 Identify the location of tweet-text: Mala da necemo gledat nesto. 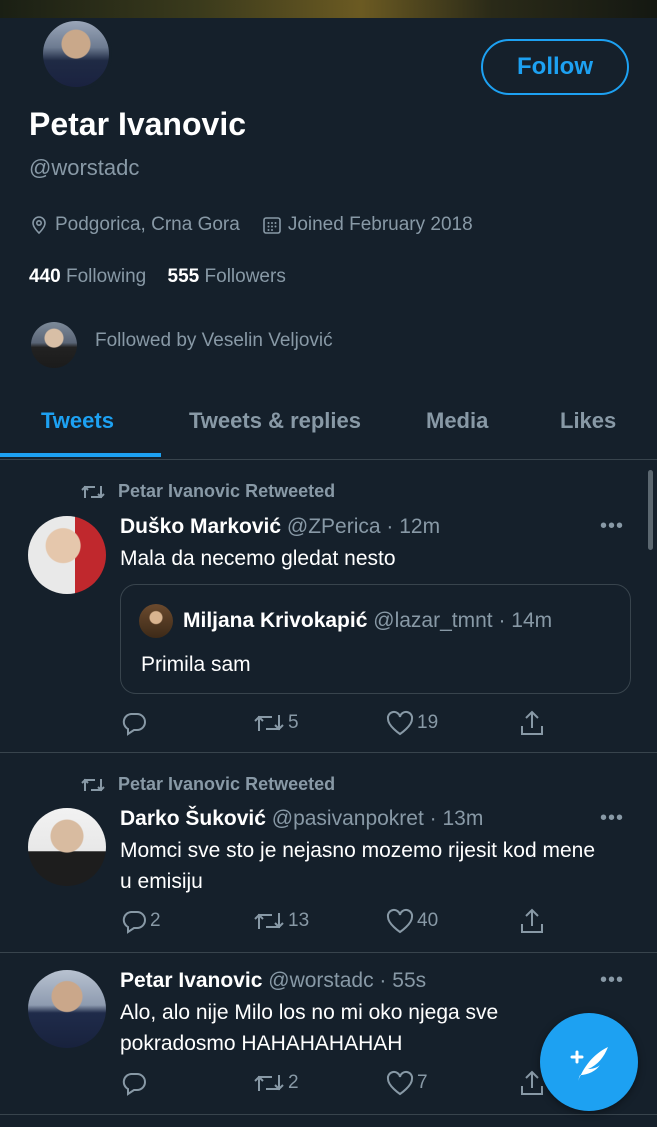
(258, 558).